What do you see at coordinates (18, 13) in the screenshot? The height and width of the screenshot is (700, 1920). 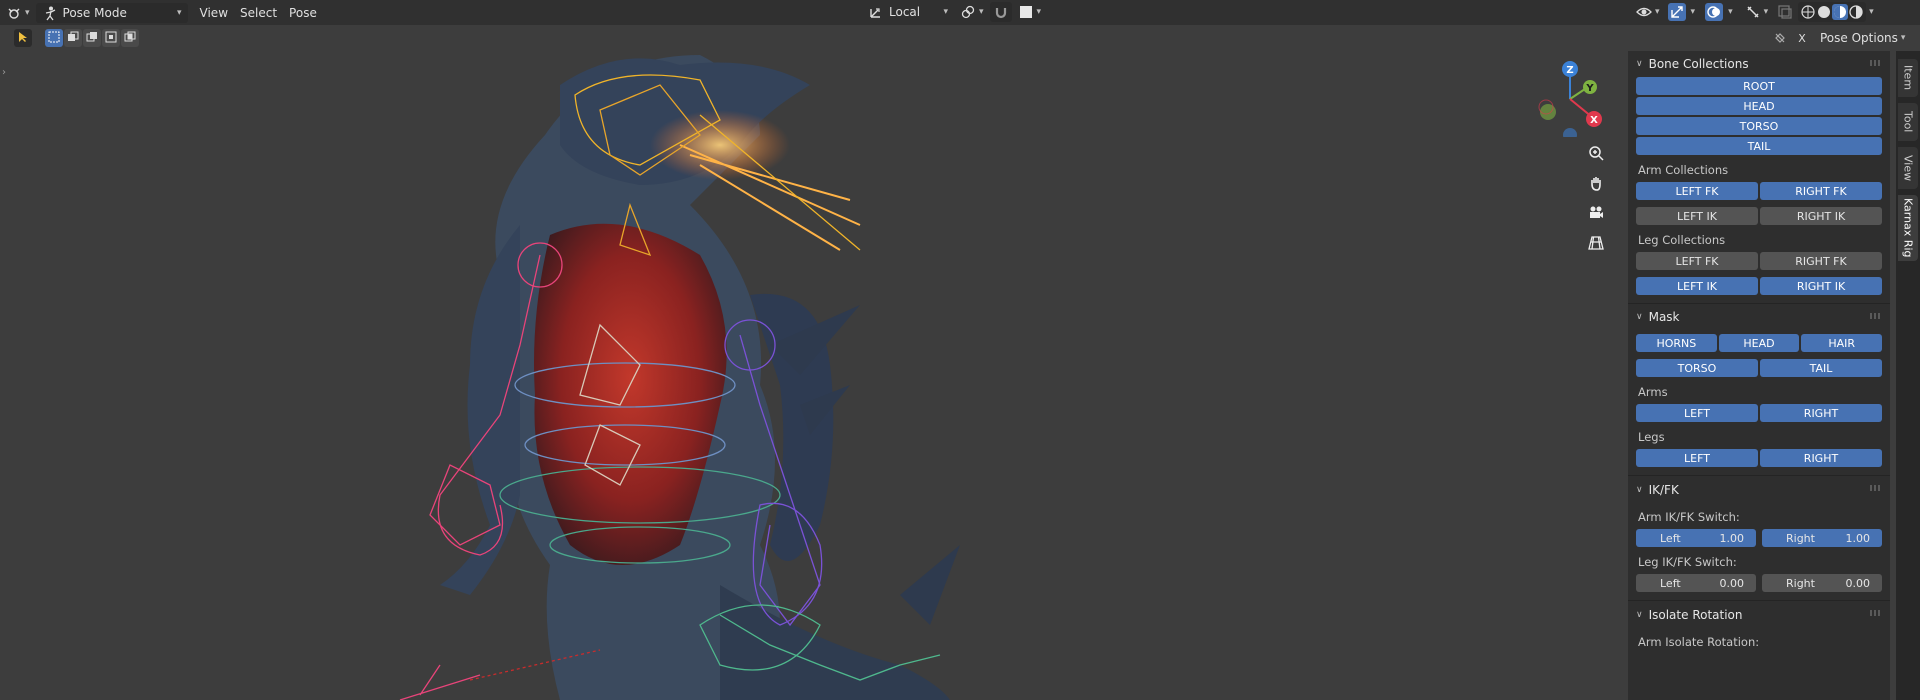 I see `editor-type-selector: ▾` at bounding box center [18, 13].